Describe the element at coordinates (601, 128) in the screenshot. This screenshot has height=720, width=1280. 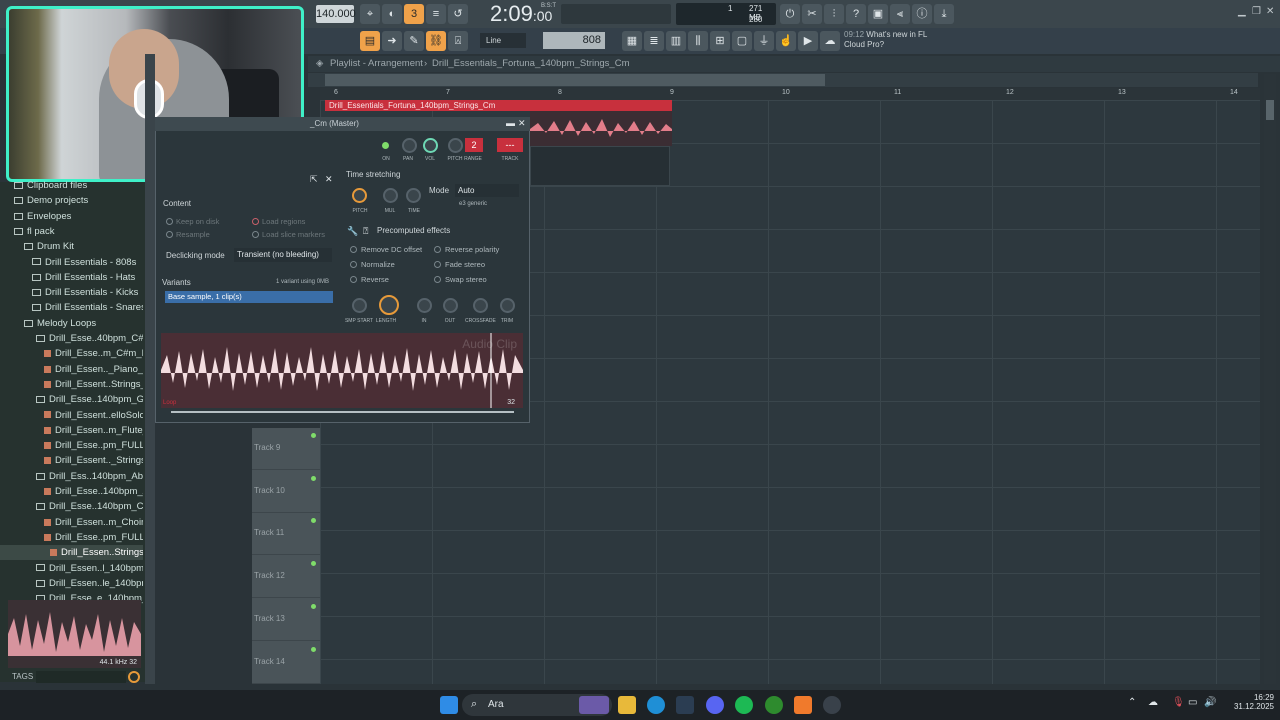
I see `audio-clip-body` at that location.